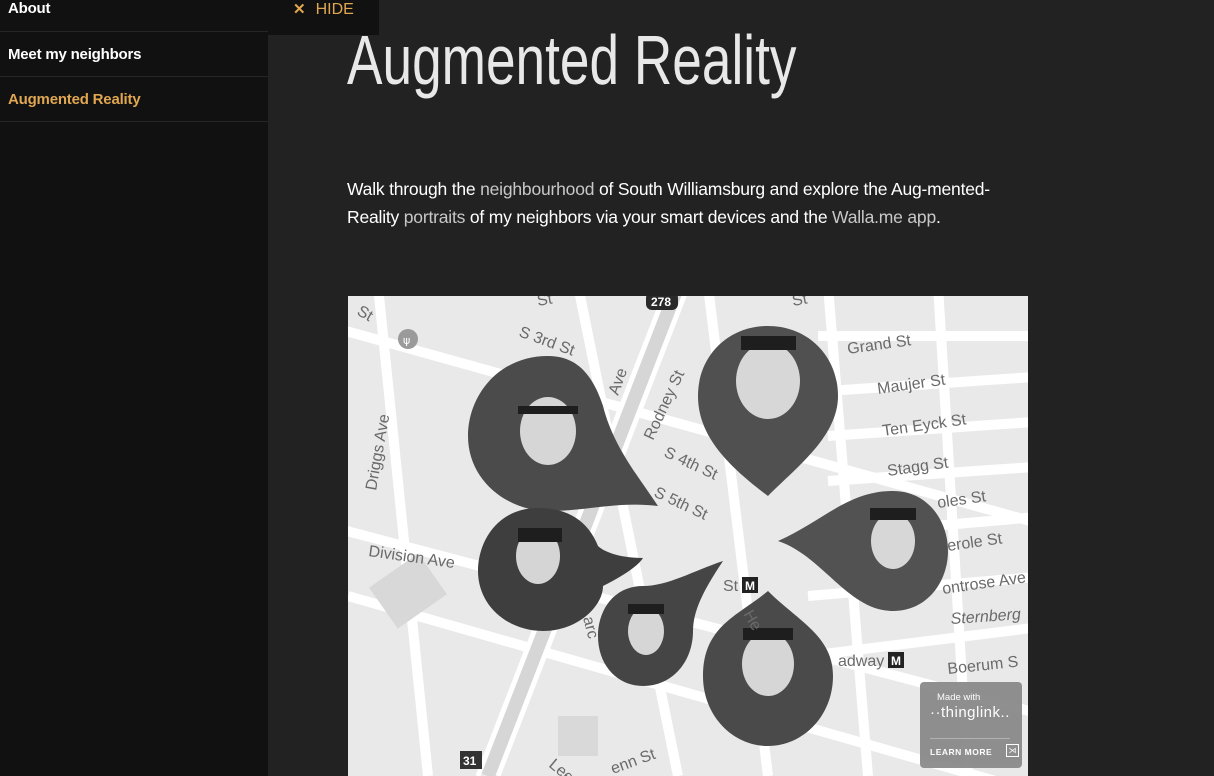 Image resolution: width=1214 pixels, height=776 pixels. What do you see at coordinates (378, 452) in the screenshot?
I see `map-label-driggs-ave: Driggs Ave` at bounding box center [378, 452].